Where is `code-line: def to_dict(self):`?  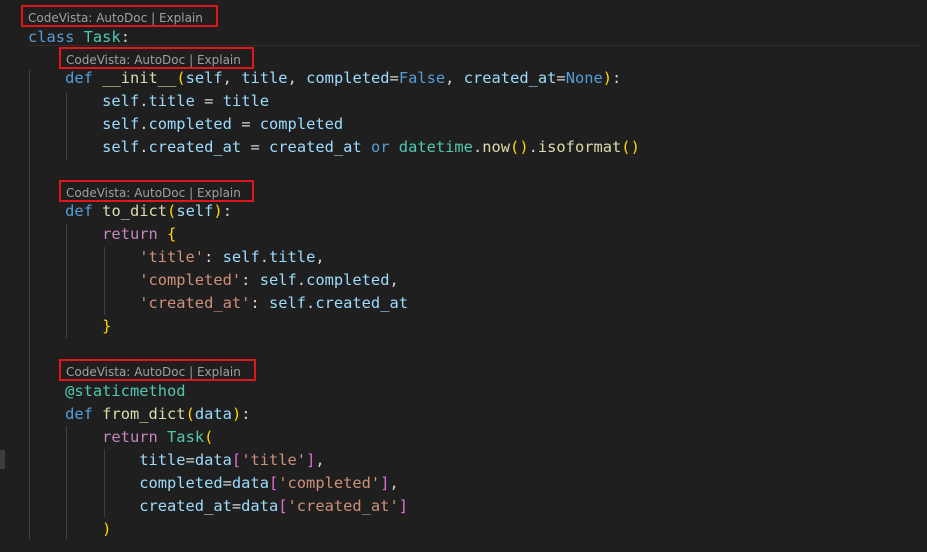 code-line: def to_dict(self): is located at coordinates (130, 211).